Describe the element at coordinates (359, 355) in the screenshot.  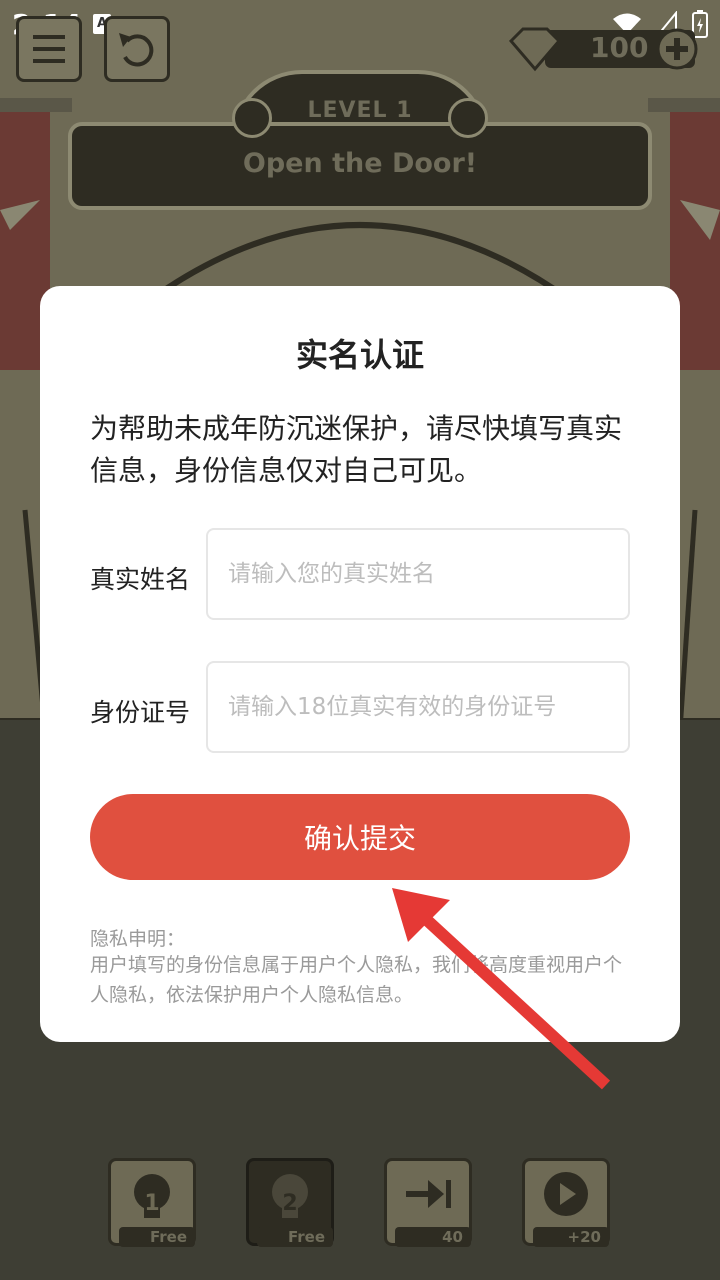
I see `dialog-title: 实名认证` at that location.